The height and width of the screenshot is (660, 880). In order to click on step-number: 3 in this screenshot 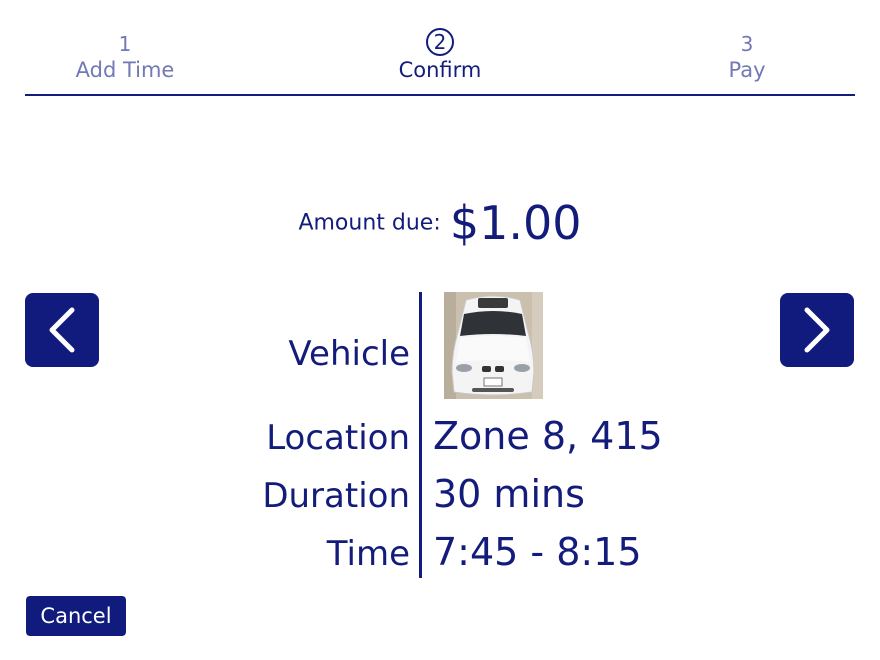, I will do `click(747, 44)`.